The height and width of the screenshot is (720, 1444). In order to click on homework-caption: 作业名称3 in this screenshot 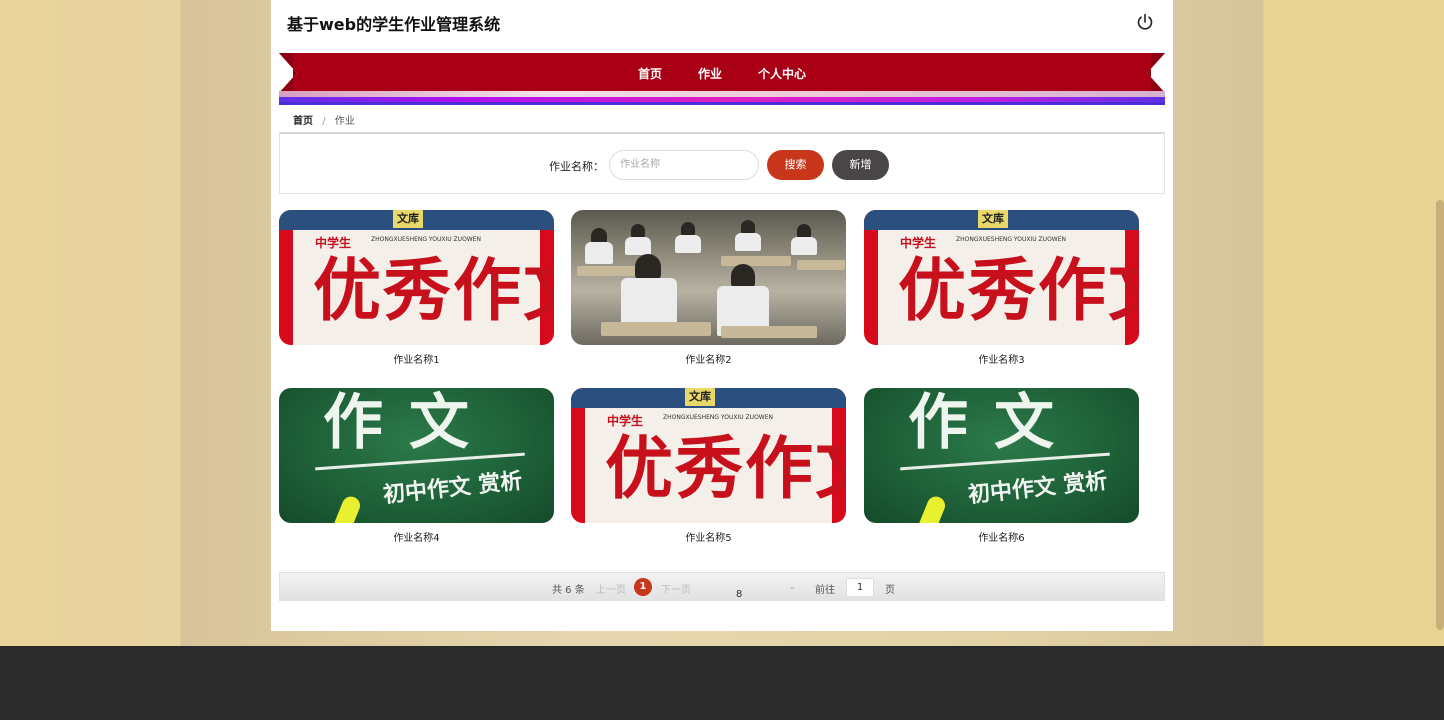, I will do `click(1001, 358)`.